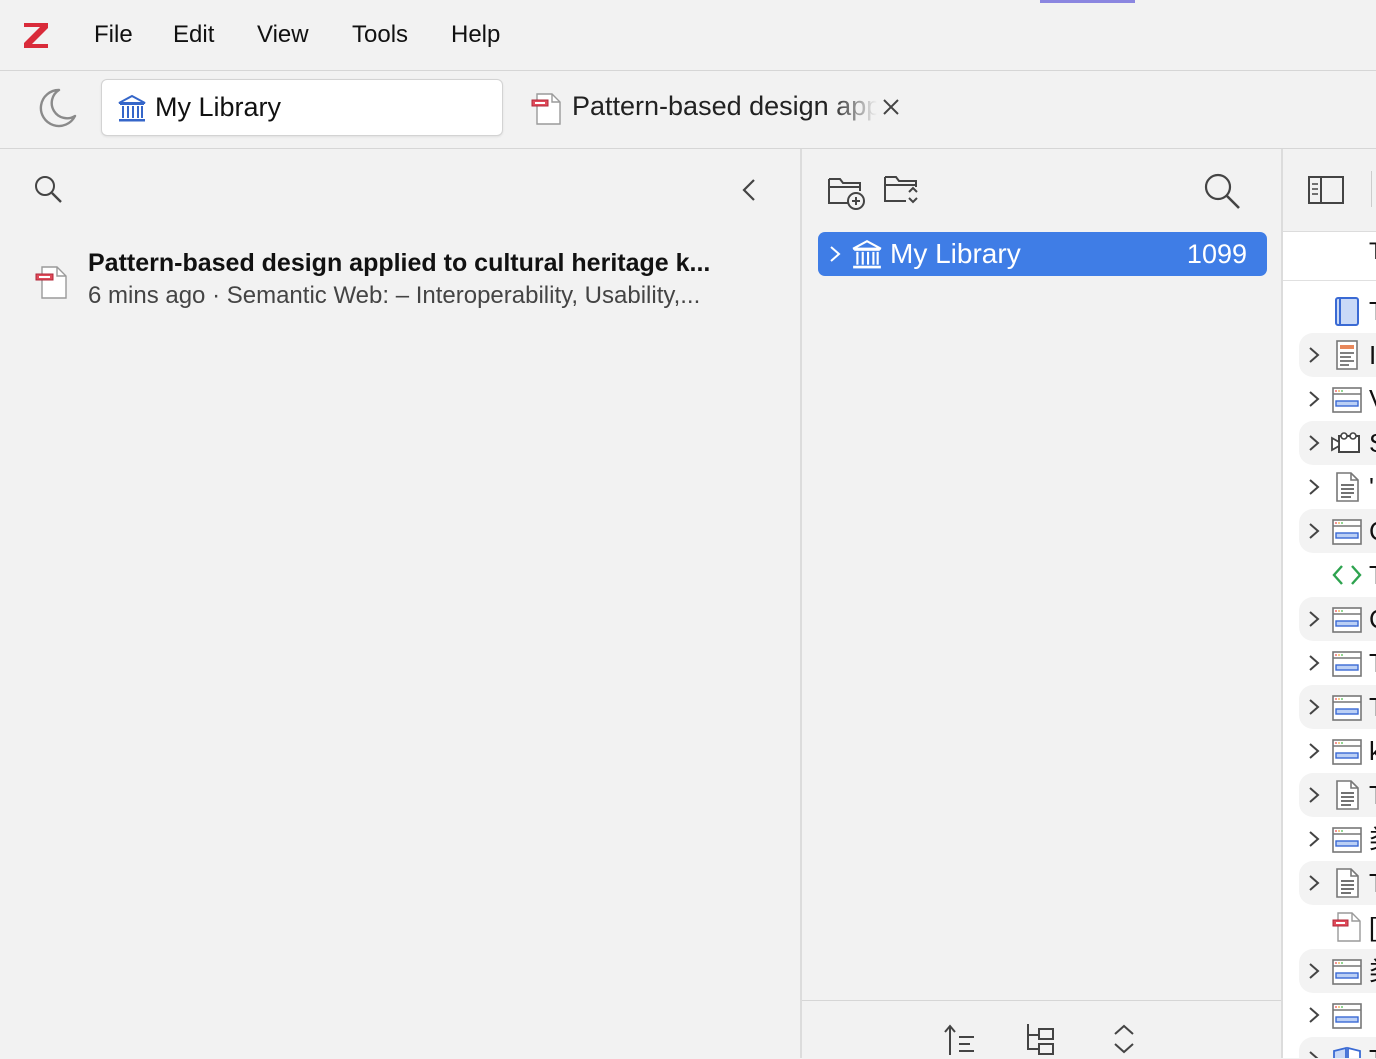  Describe the element at coordinates (1329, 399) in the screenshot. I see `item-row: V` at that location.